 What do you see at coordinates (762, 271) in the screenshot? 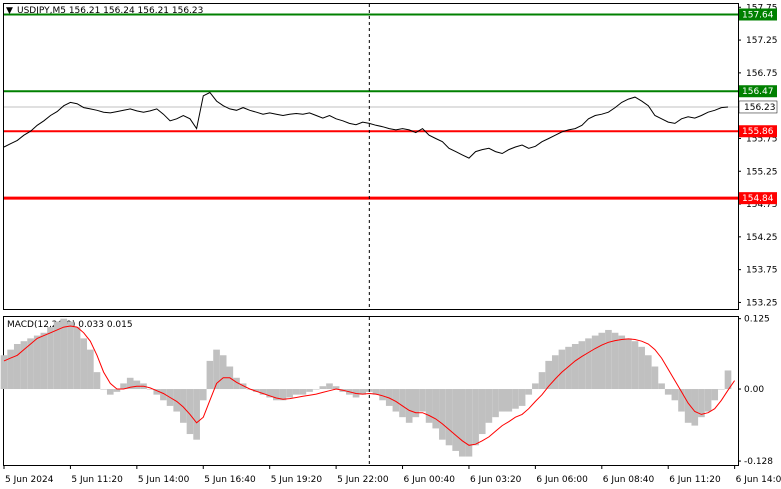
I see `price-tick-label: 153.75` at bounding box center [762, 271].